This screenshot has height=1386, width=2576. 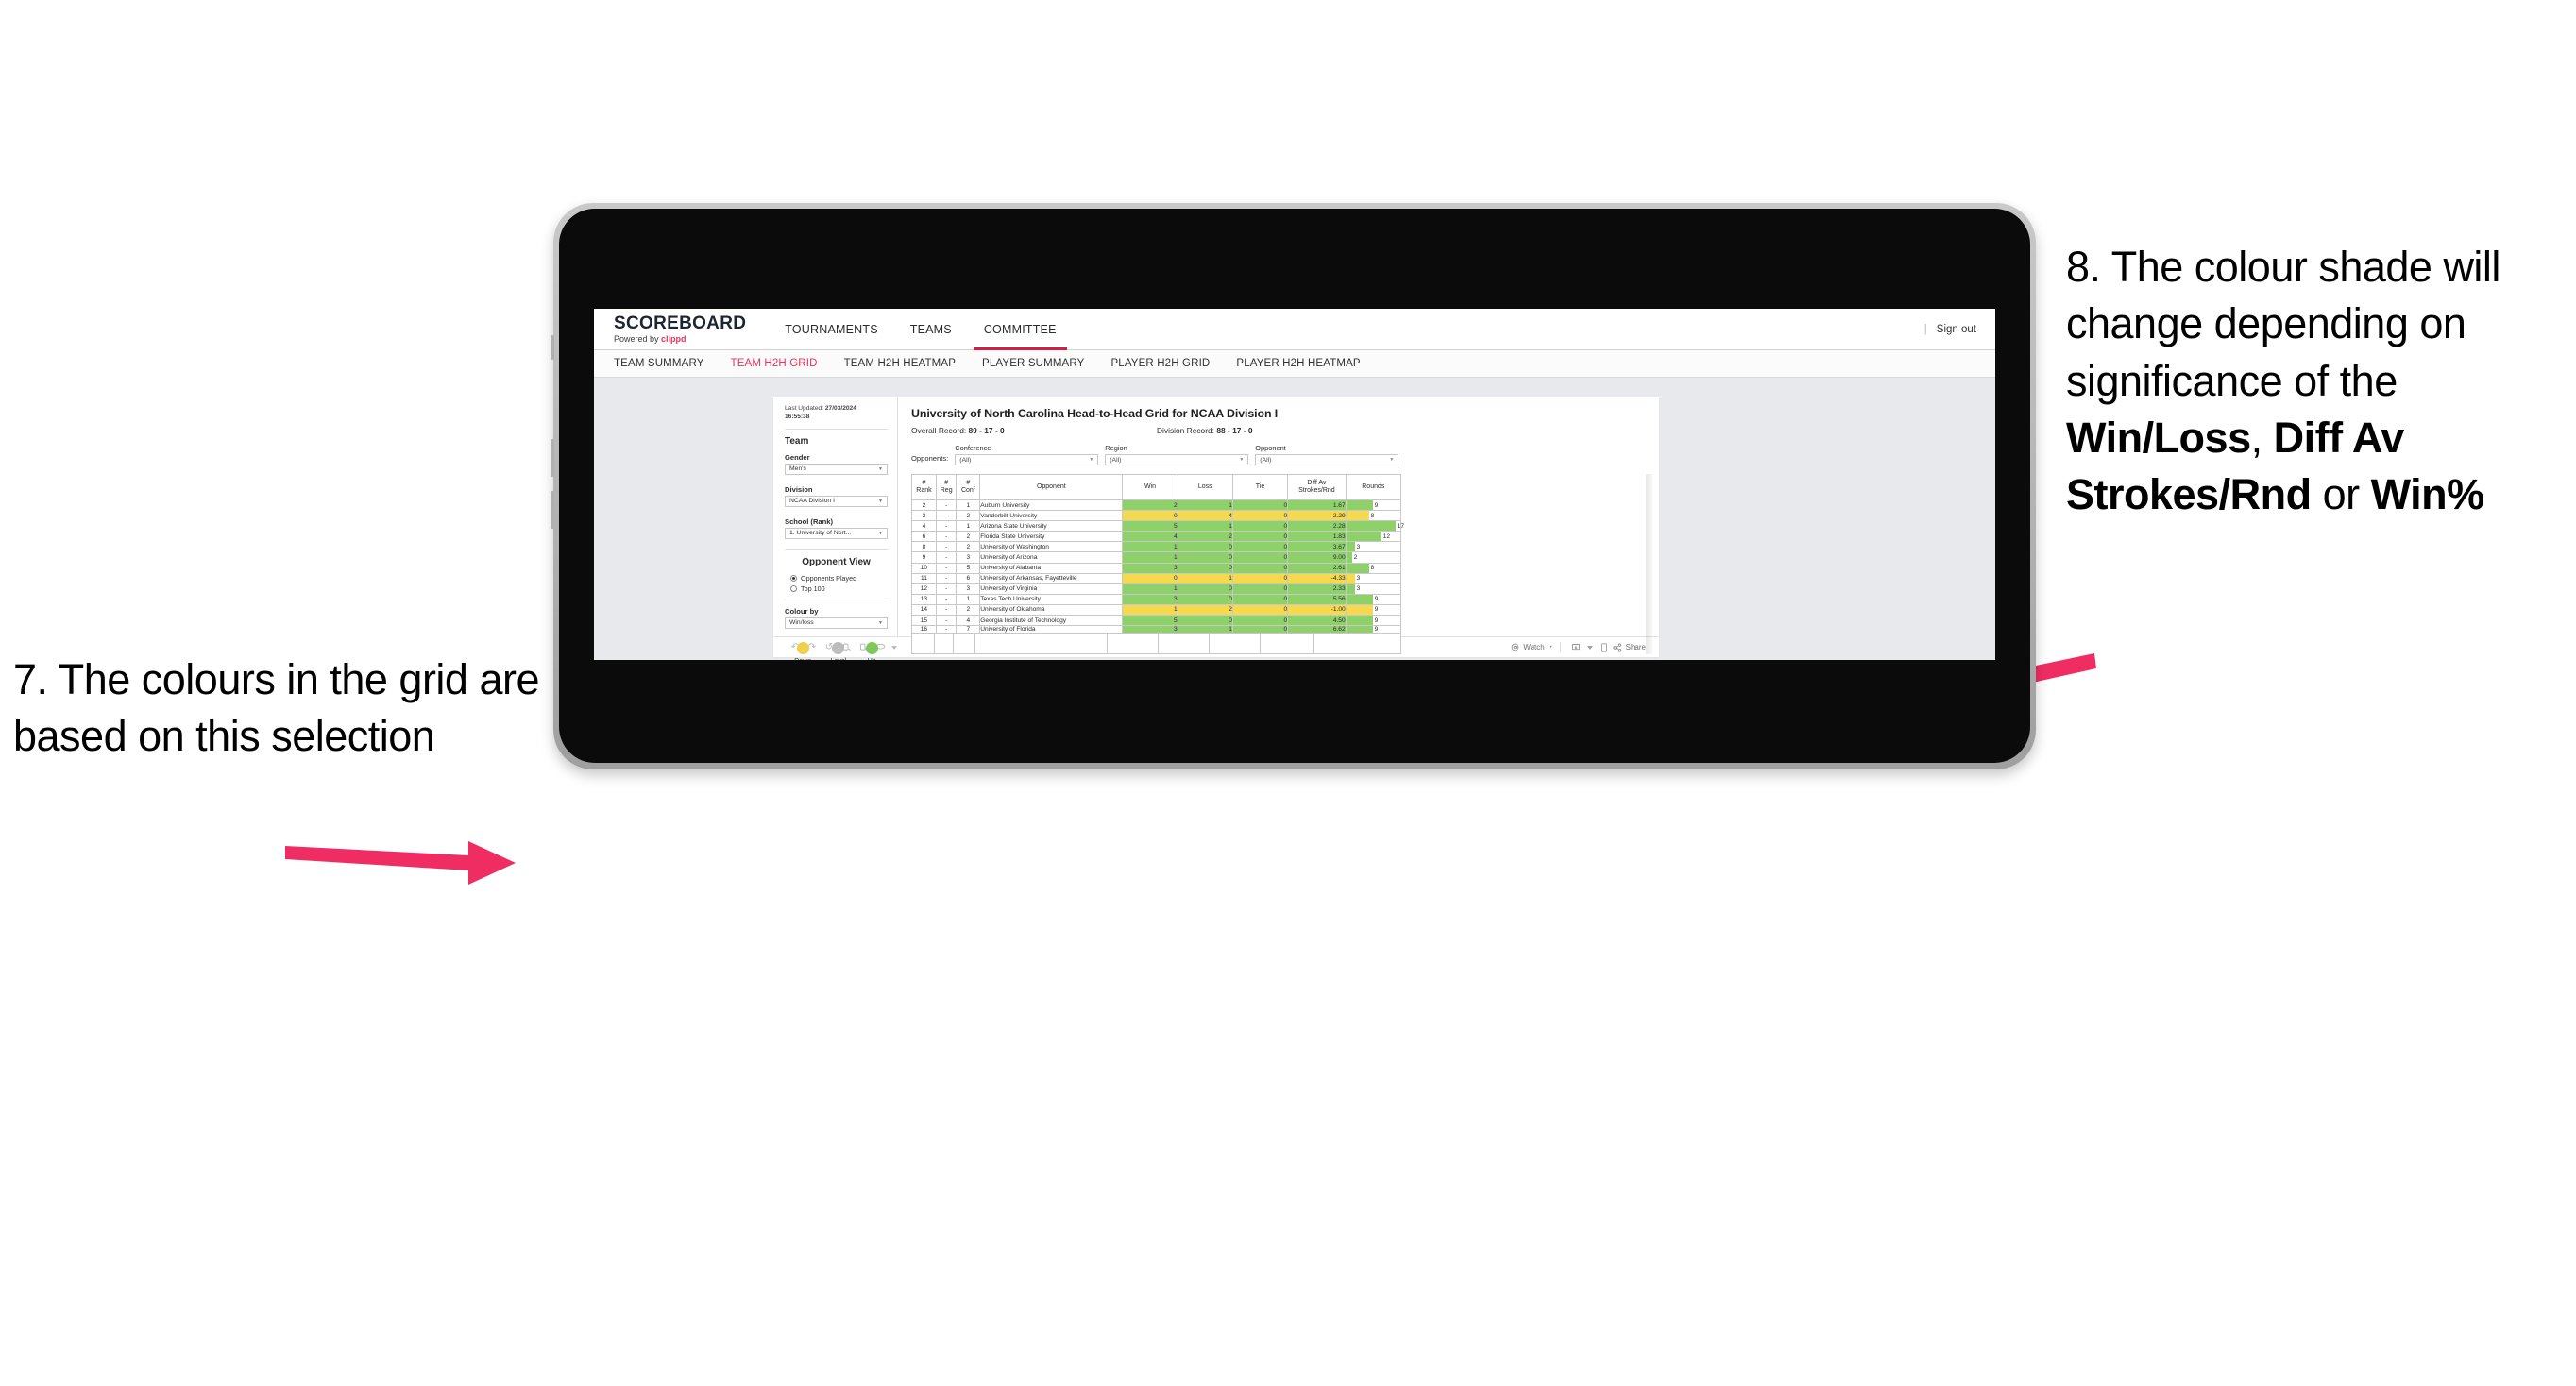 What do you see at coordinates (680, 323) in the screenshot?
I see `brand-name: SCOREBOARD` at bounding box center [680, 323].